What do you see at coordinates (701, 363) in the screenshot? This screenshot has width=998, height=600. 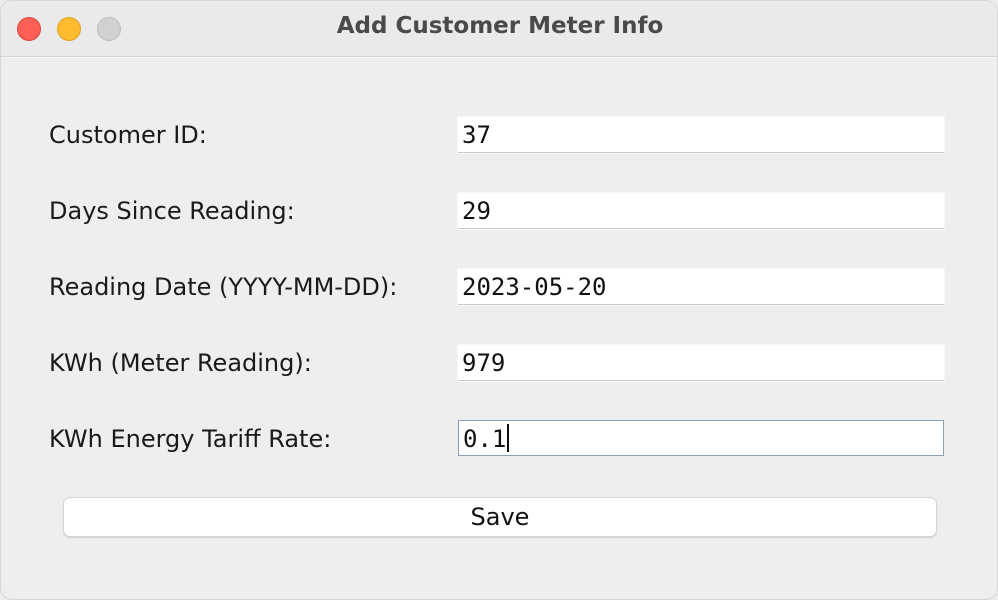 I see `kwh-meter-reading-input: 979` at bounding box center [701, 363].